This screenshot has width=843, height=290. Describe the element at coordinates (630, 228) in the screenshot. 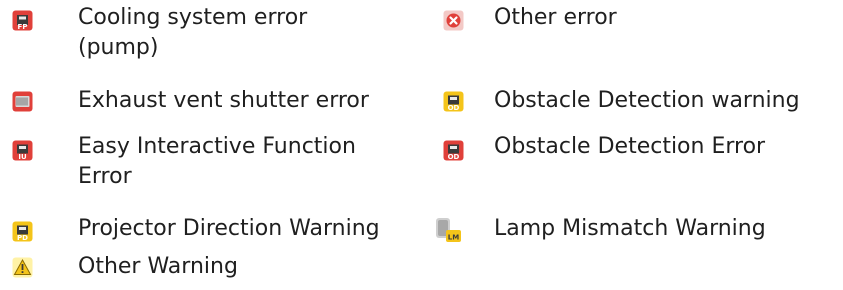

I see `item-label: Lamp Mismatch Warning` at that location.